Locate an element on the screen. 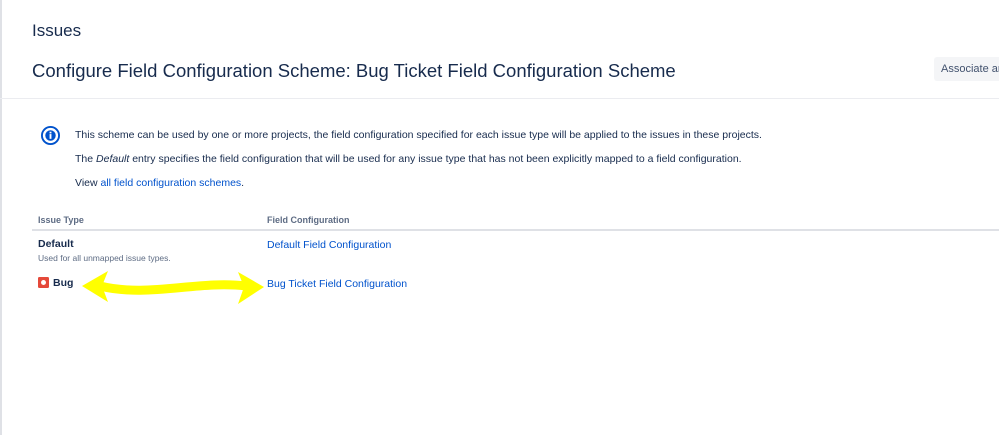 The height and width of the screenshot is (435, 999). bug-field-configuration-link: Bug Ticket Field Configuration is located at coordinates (337, 284).